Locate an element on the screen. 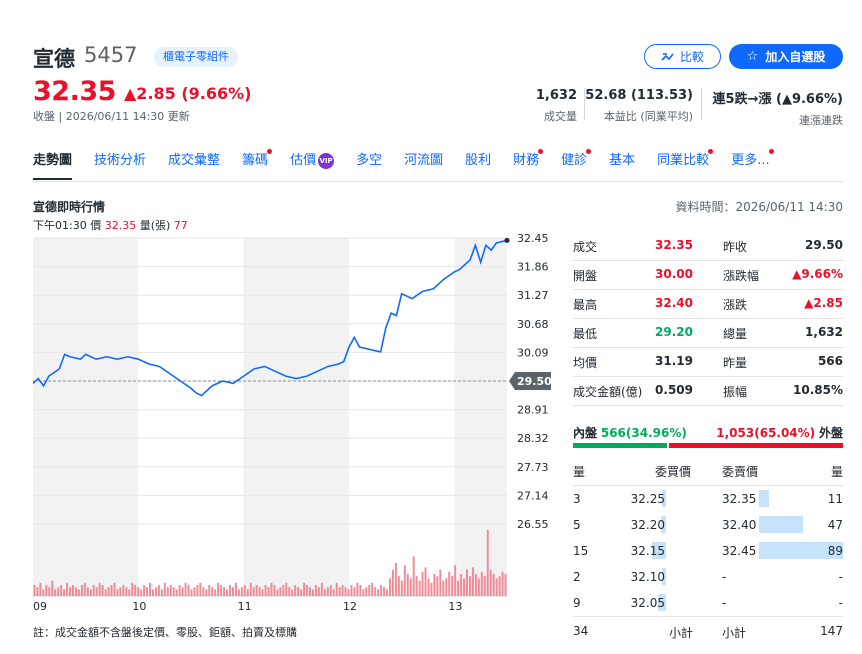 This screenshot has height=654, width=862. tab-8: 財務 is located at coordinates (528, 164).